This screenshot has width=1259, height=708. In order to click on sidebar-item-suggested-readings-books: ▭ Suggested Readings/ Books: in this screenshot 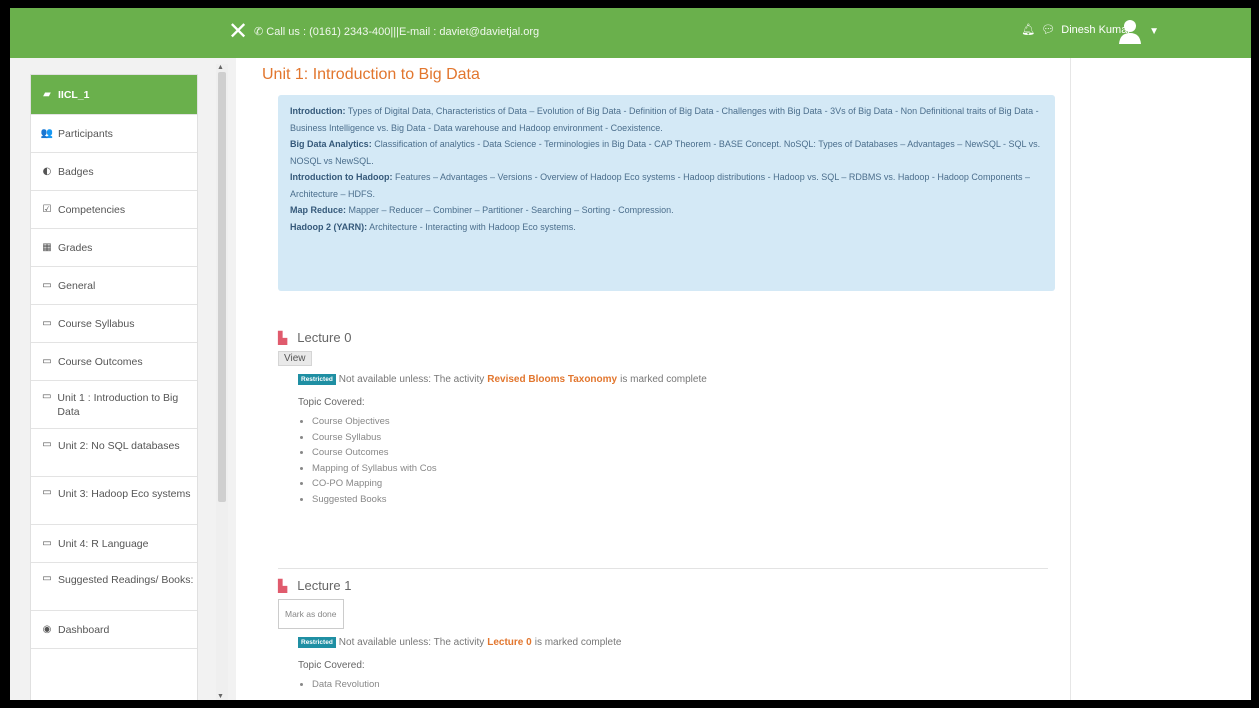, I will do `click(114, 587)`.